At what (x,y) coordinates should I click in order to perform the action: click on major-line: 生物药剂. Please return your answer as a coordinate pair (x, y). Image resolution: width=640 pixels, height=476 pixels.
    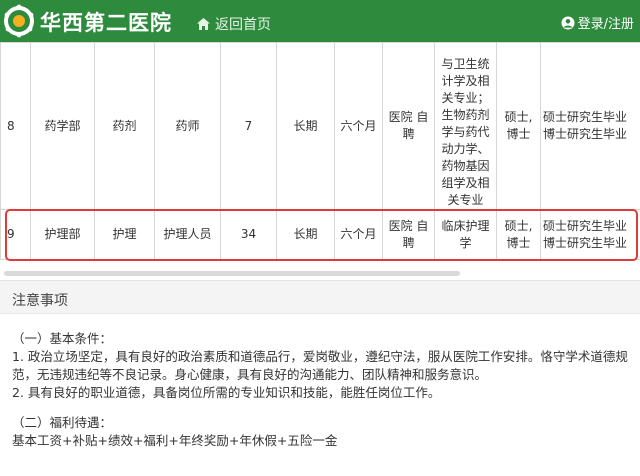
    Looking at the image, I should click on (465, 115).